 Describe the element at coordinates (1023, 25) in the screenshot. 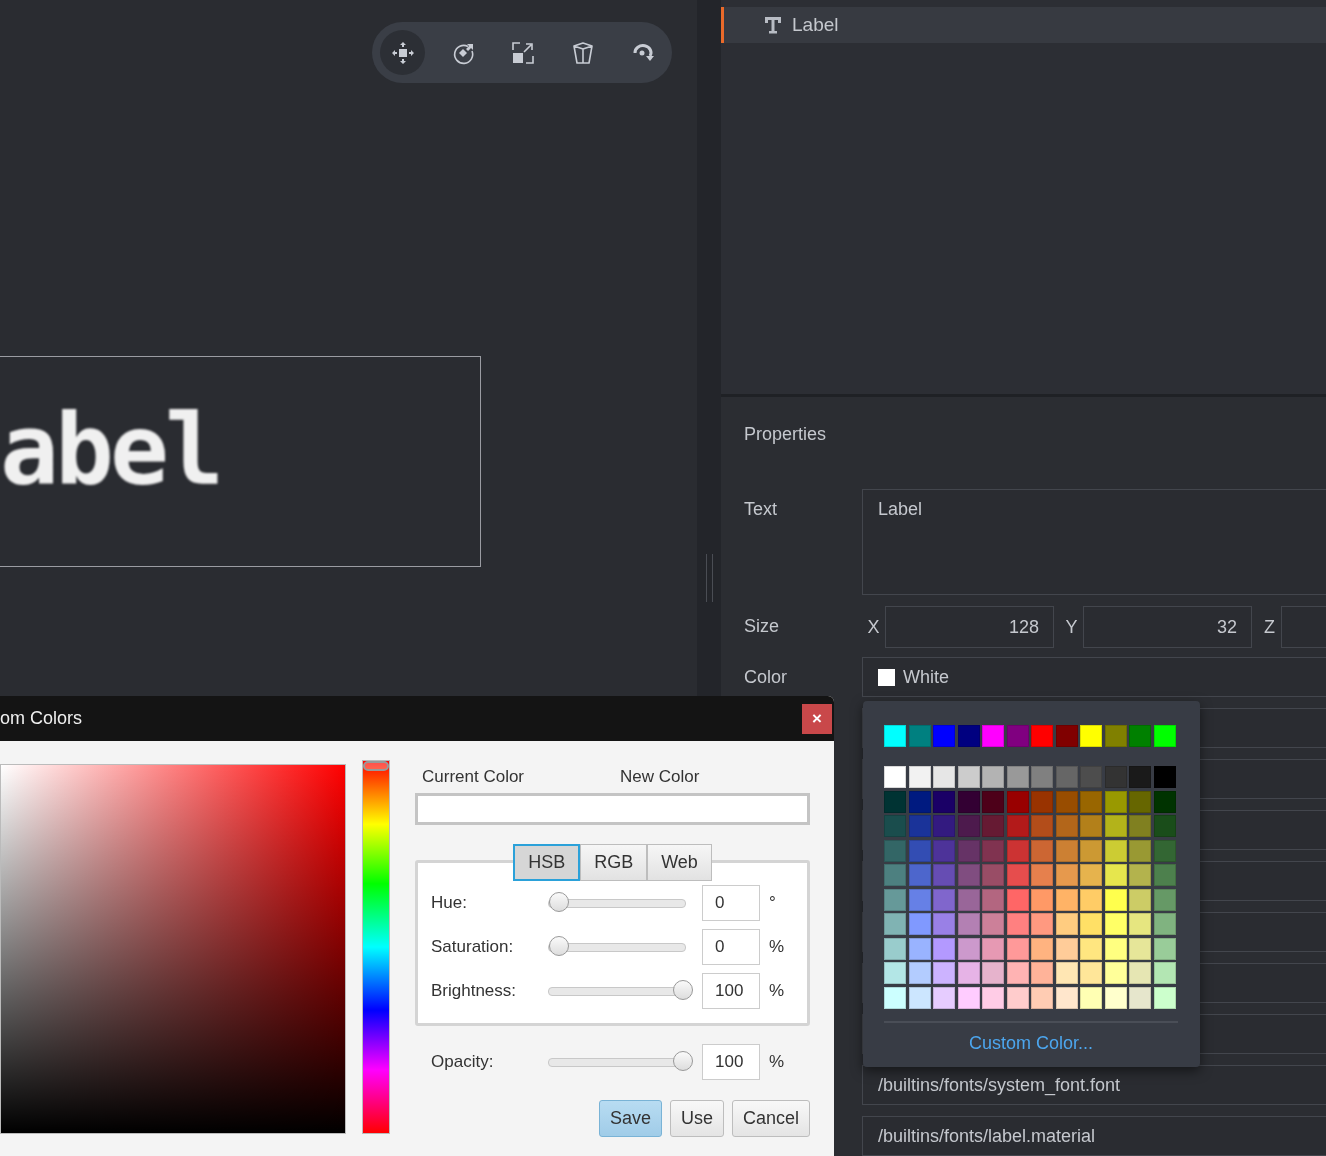

I see `outline-item: Label` at that location.